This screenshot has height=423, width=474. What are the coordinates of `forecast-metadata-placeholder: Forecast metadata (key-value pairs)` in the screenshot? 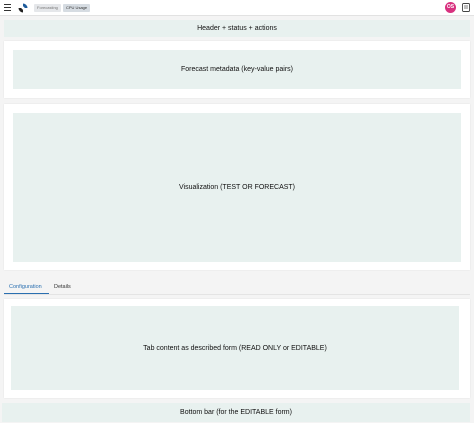 It's located at (237, 69).